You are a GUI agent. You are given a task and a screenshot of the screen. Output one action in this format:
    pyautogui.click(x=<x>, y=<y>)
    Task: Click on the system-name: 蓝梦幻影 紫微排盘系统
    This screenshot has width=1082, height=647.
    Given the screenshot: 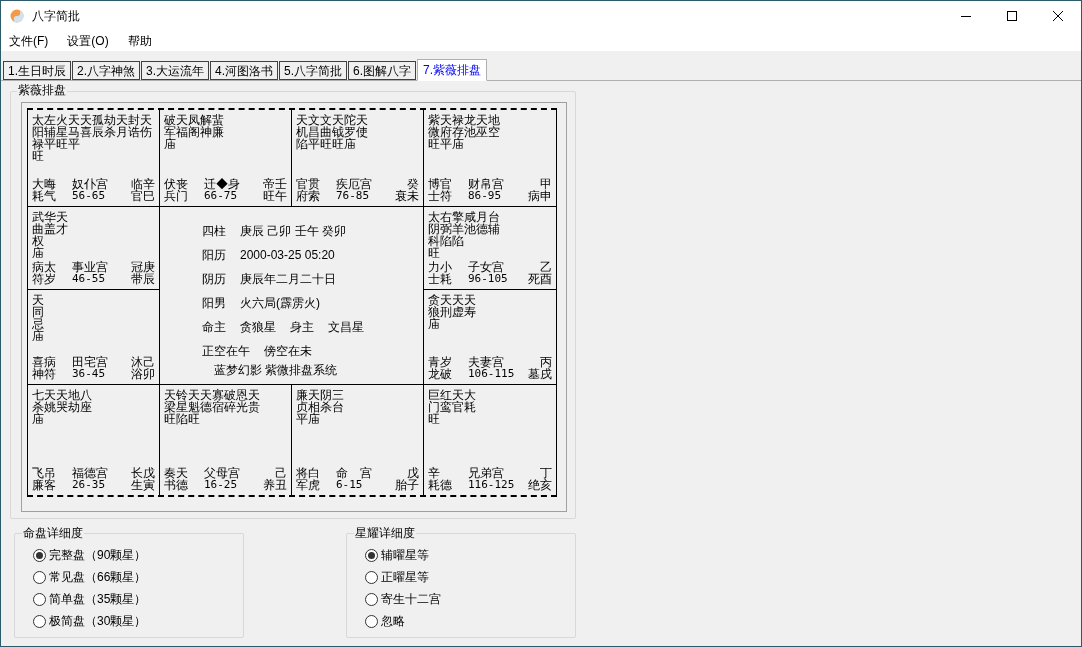 What is the action you would take?
    pyautogui.click(x=276, y=370)
    